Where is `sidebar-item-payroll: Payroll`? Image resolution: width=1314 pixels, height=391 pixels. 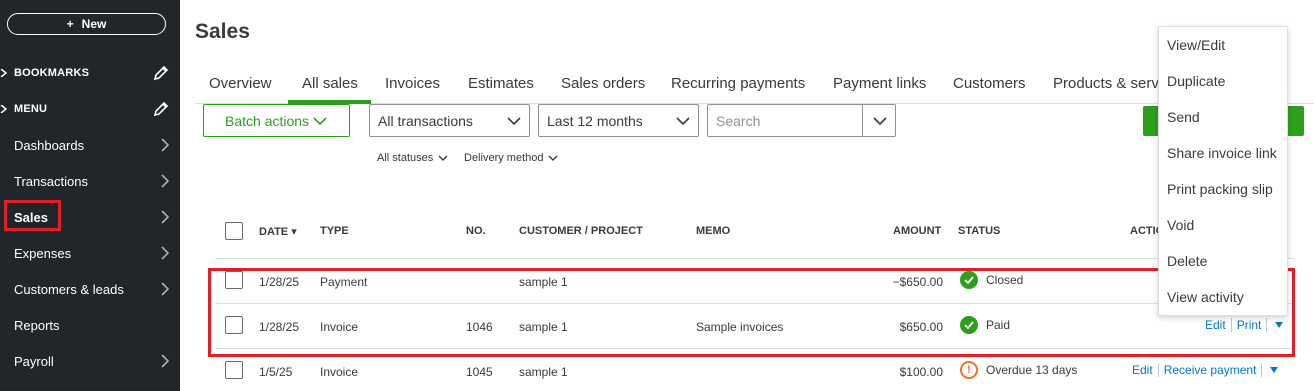 sidebar-item-payroll: Payroll is located at coordinates (90, 361).